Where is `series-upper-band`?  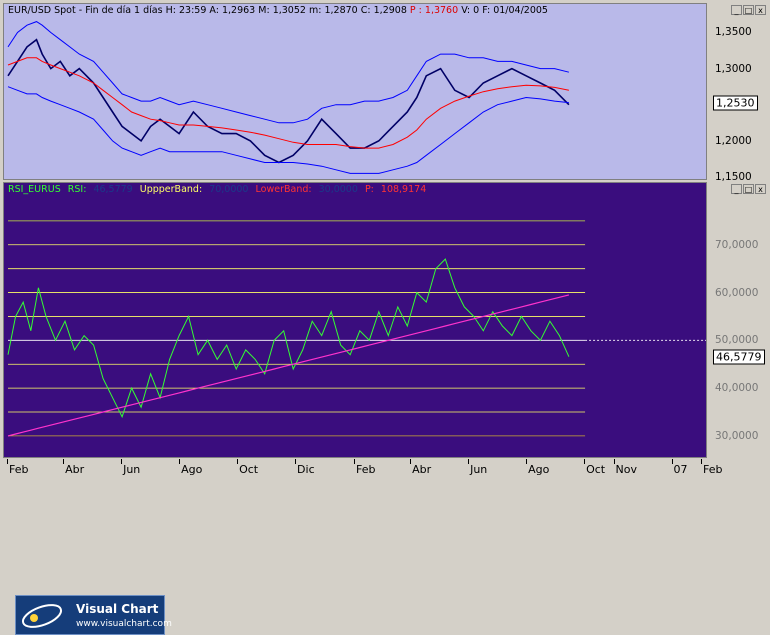
series-upper-band is located at coordinates (288, 72).